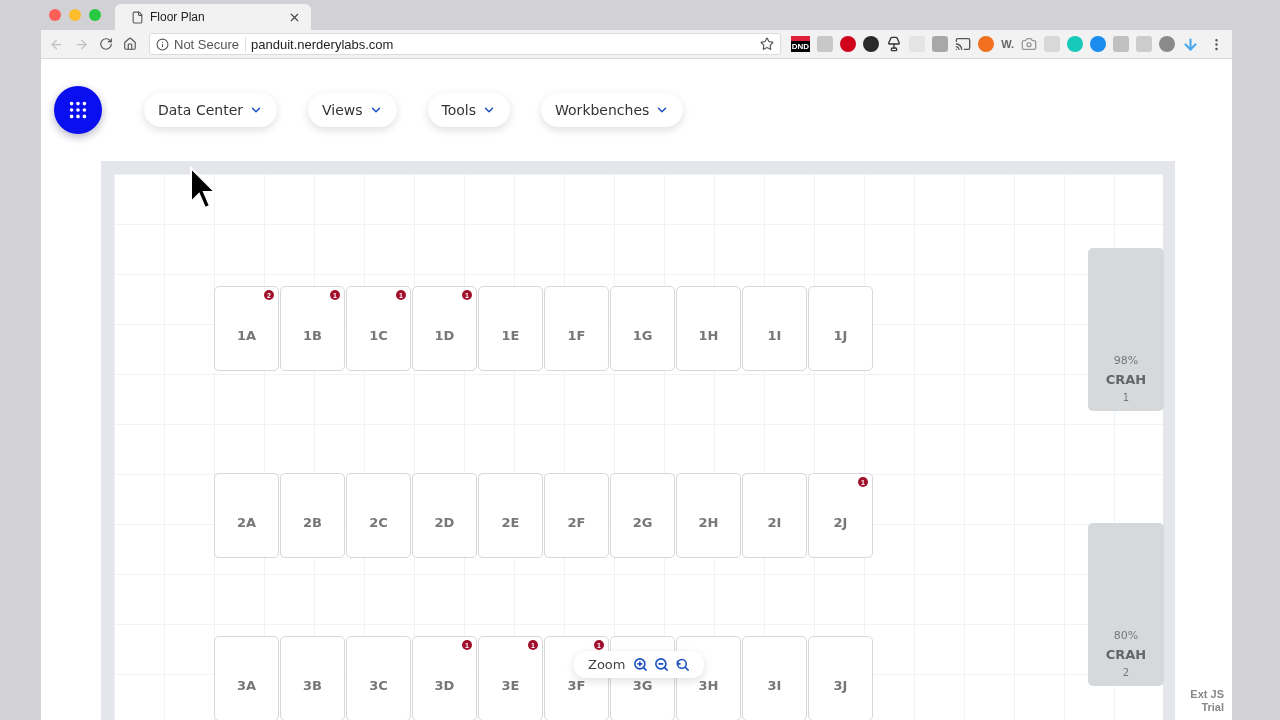 The height and width of the screenshot is (720, 1280). I want to click on rack-label: 1E, so click(510, 335).